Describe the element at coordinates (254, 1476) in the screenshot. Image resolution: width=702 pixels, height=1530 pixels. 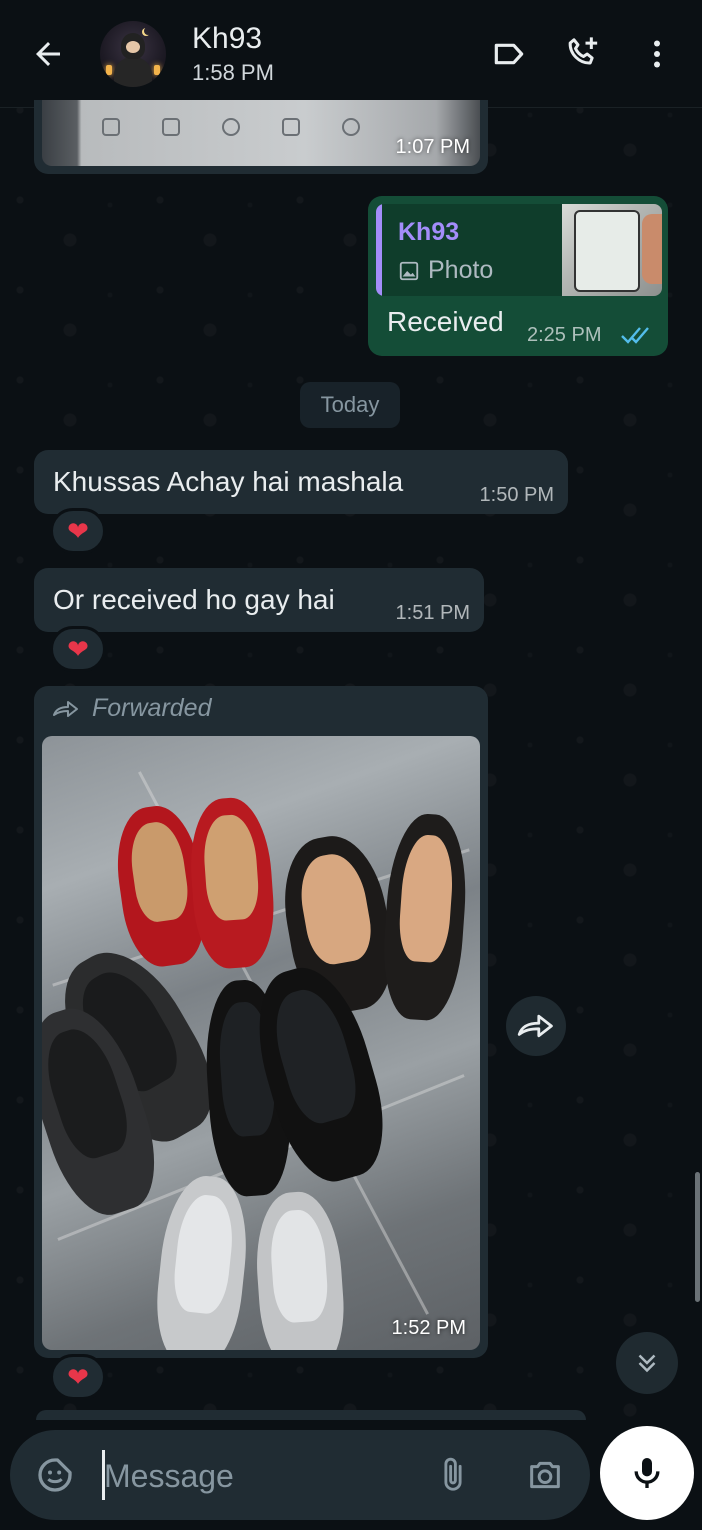
I see `message-input` at that location.